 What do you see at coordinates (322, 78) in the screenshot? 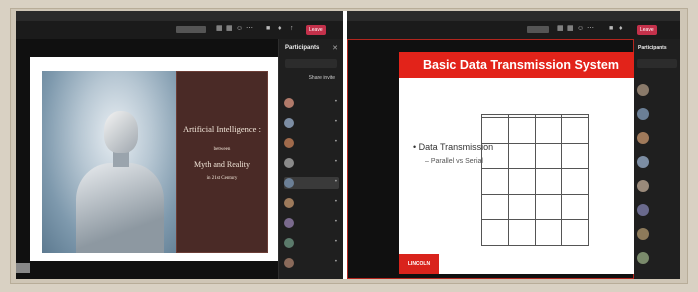
I see `share-invite-button: Share invite` at bounding box center [322, 78].